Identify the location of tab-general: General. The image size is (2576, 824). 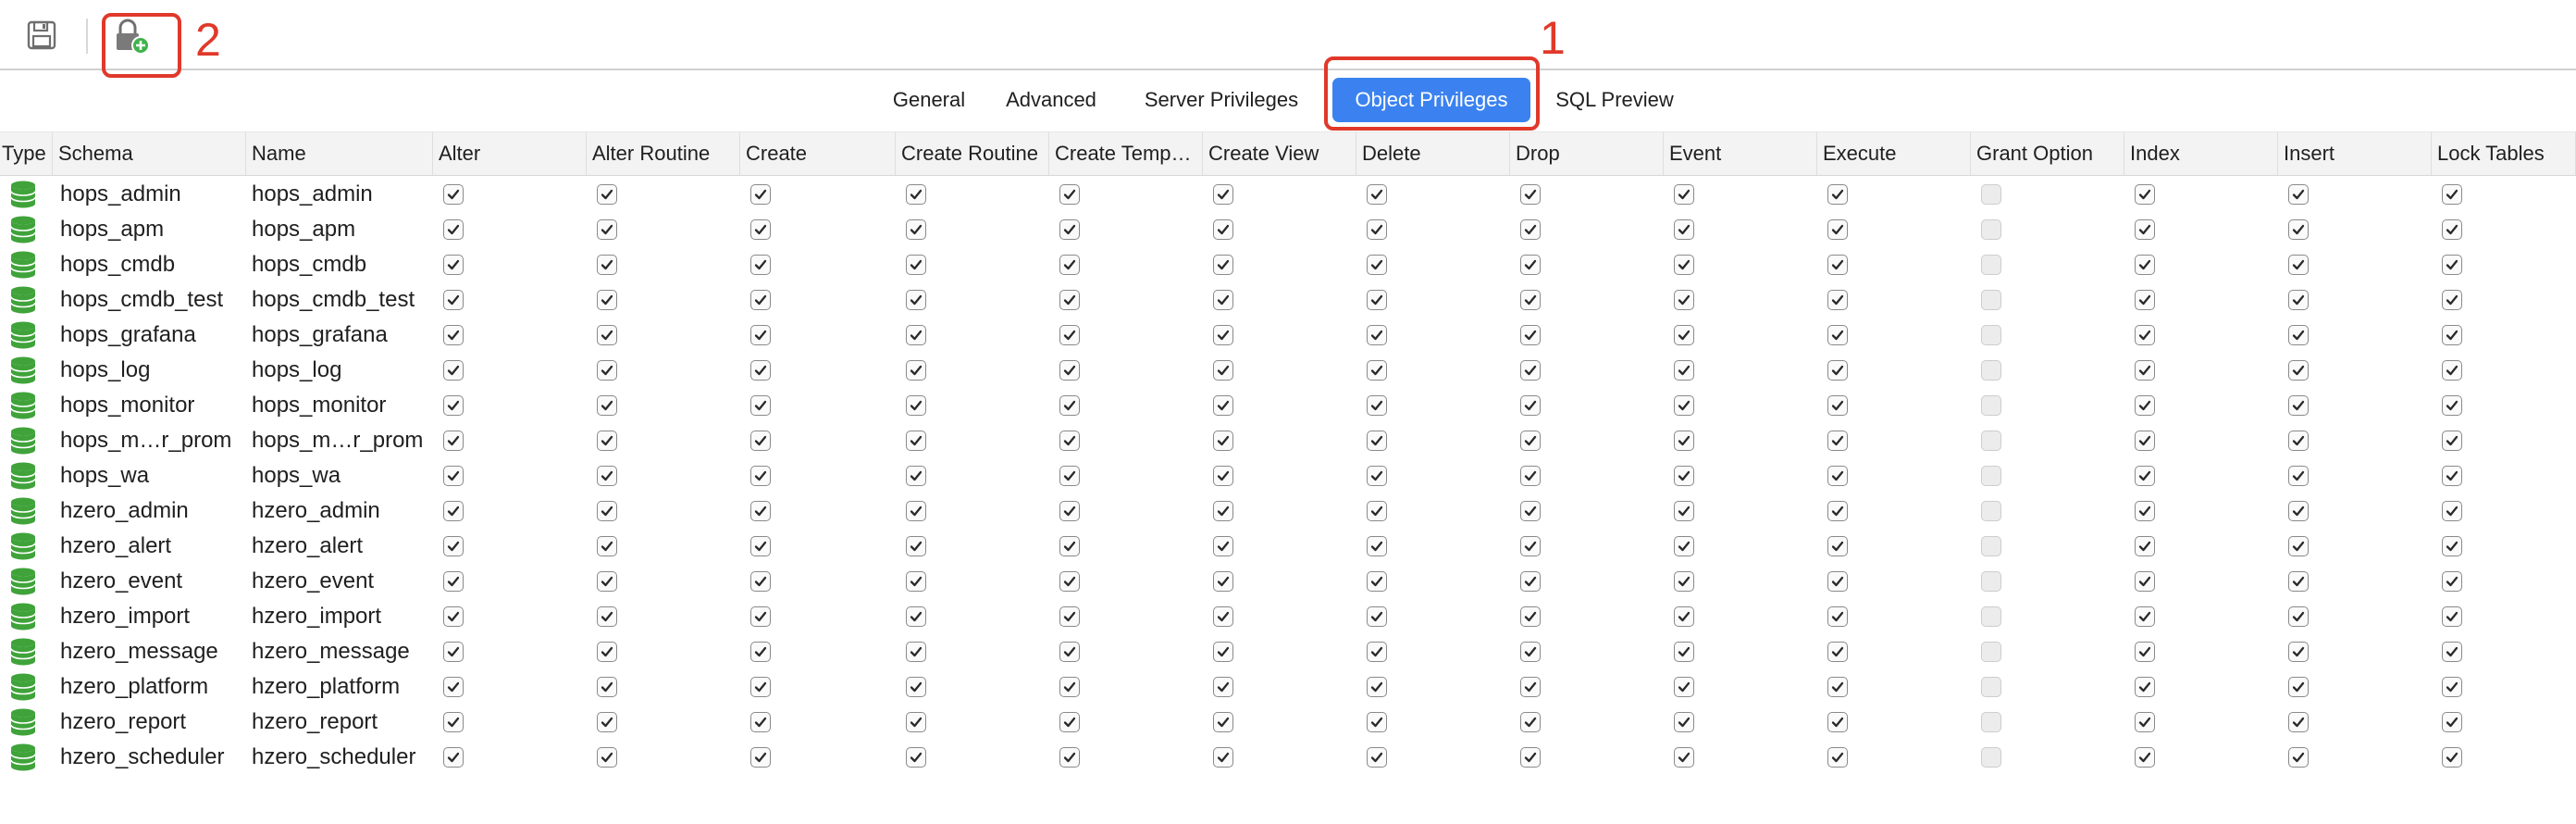
(929, 100).